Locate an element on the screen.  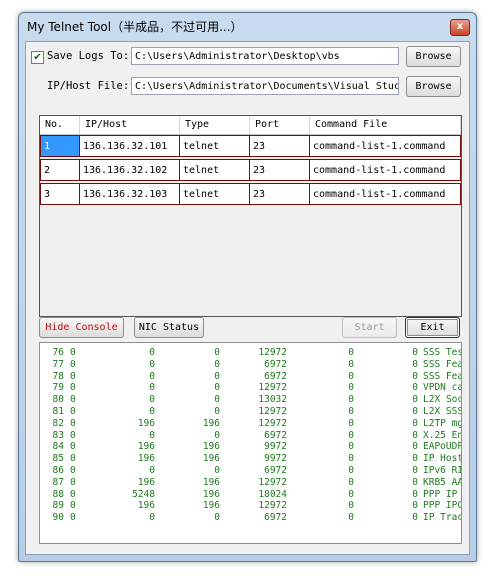
save-logs-checkbox: ✔ is located at coordinates (37, 57).